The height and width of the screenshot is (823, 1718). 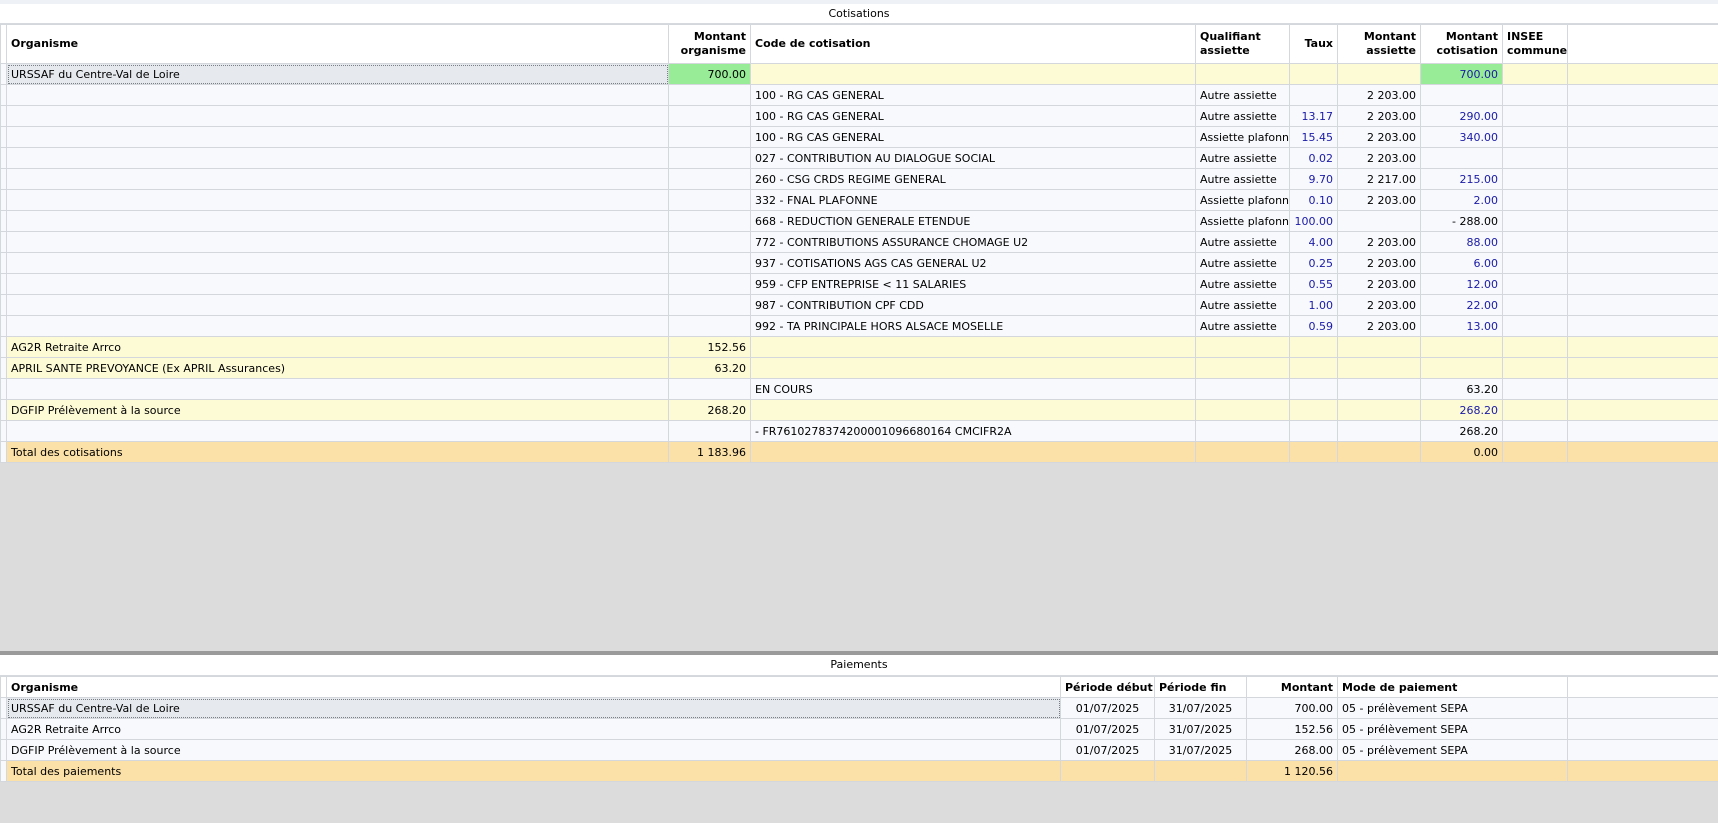 What do you see at coordinates (1461, 452) in the screenshot?
I see `cell-montant-cotisation: 0.00` at bounding box center [1461, 452].